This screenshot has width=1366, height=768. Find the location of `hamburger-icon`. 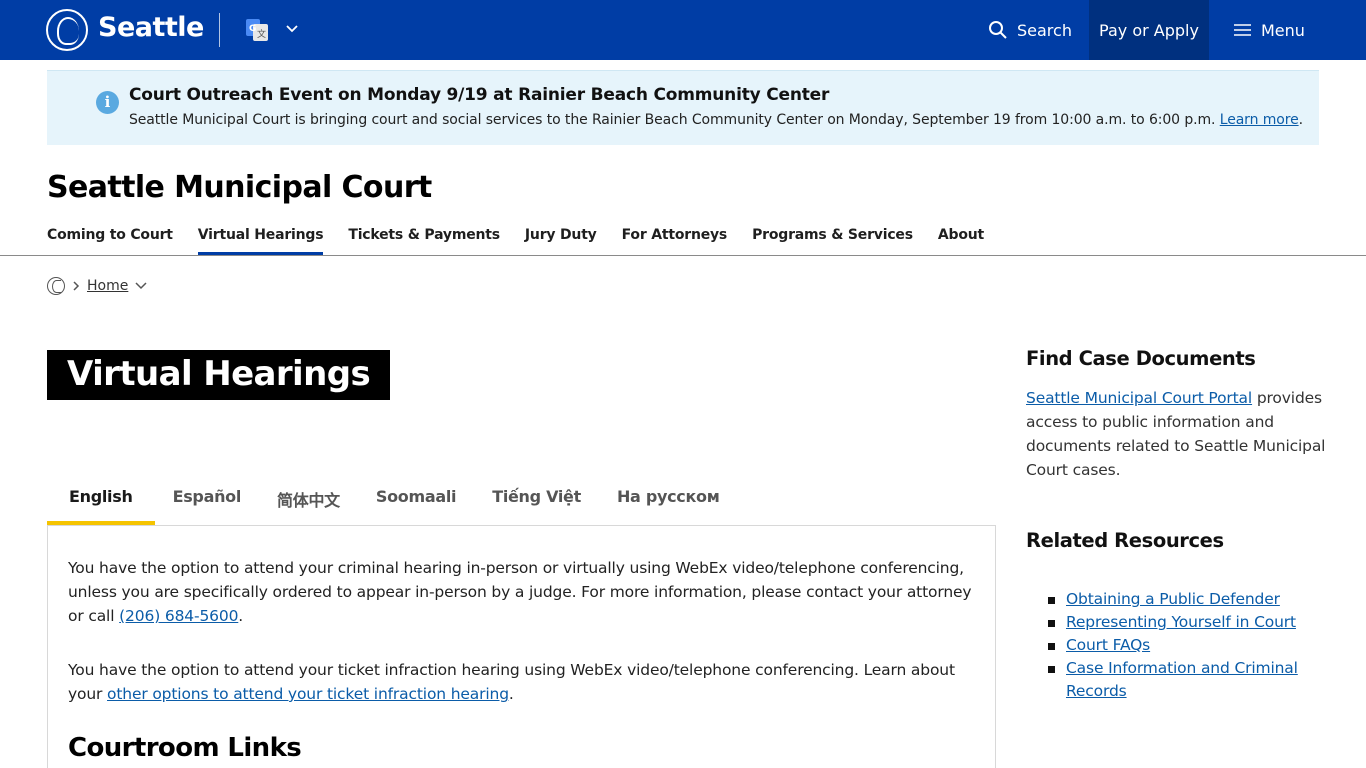

hamburger-icon is located at coordinates (1242, 30).